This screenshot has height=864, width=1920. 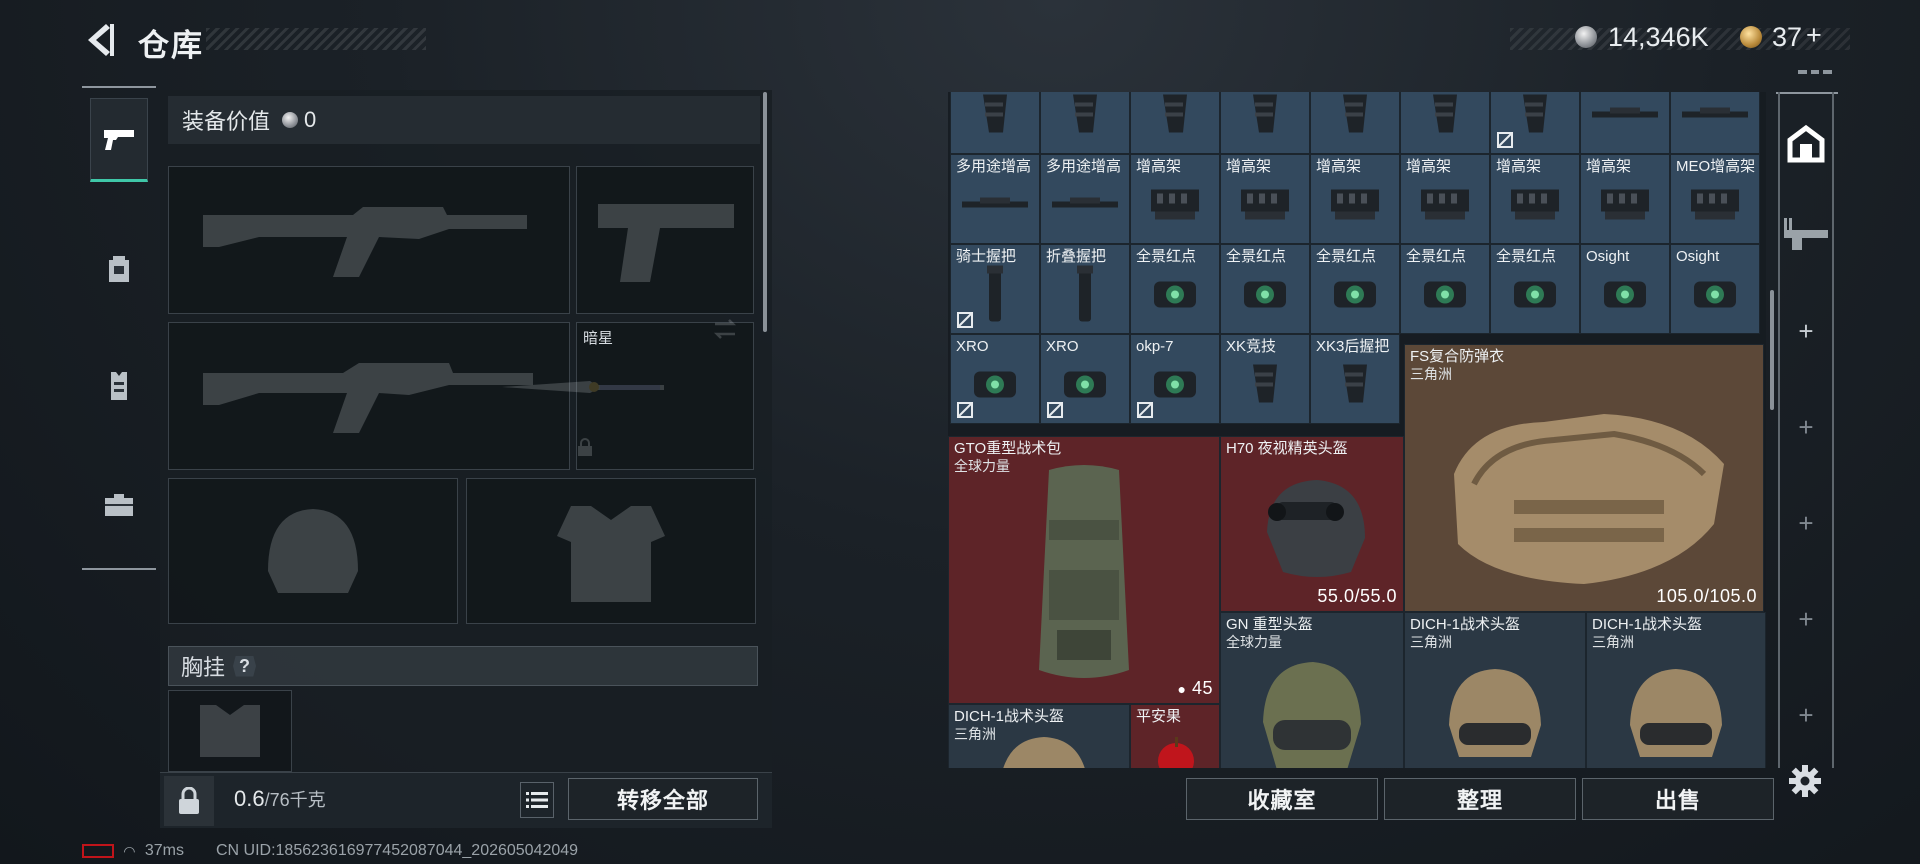 What do you see at coordinates (1176, 752) in the screenshot?
I see `apple-icon` at bounding box center [1176, 752].